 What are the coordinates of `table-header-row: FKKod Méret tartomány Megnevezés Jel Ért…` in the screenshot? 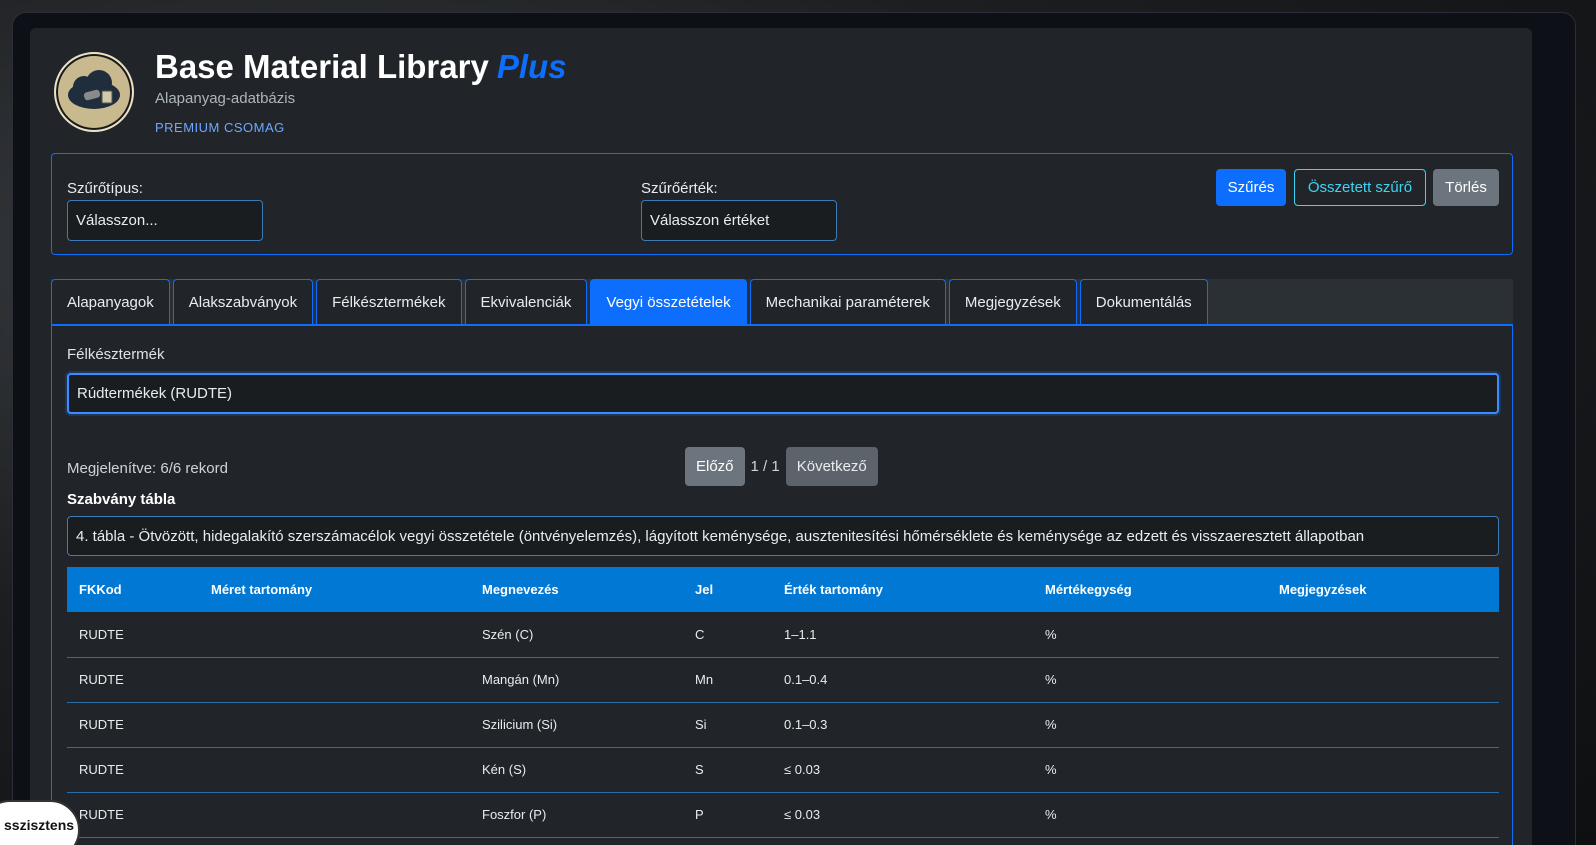 It's located at (783, 589).